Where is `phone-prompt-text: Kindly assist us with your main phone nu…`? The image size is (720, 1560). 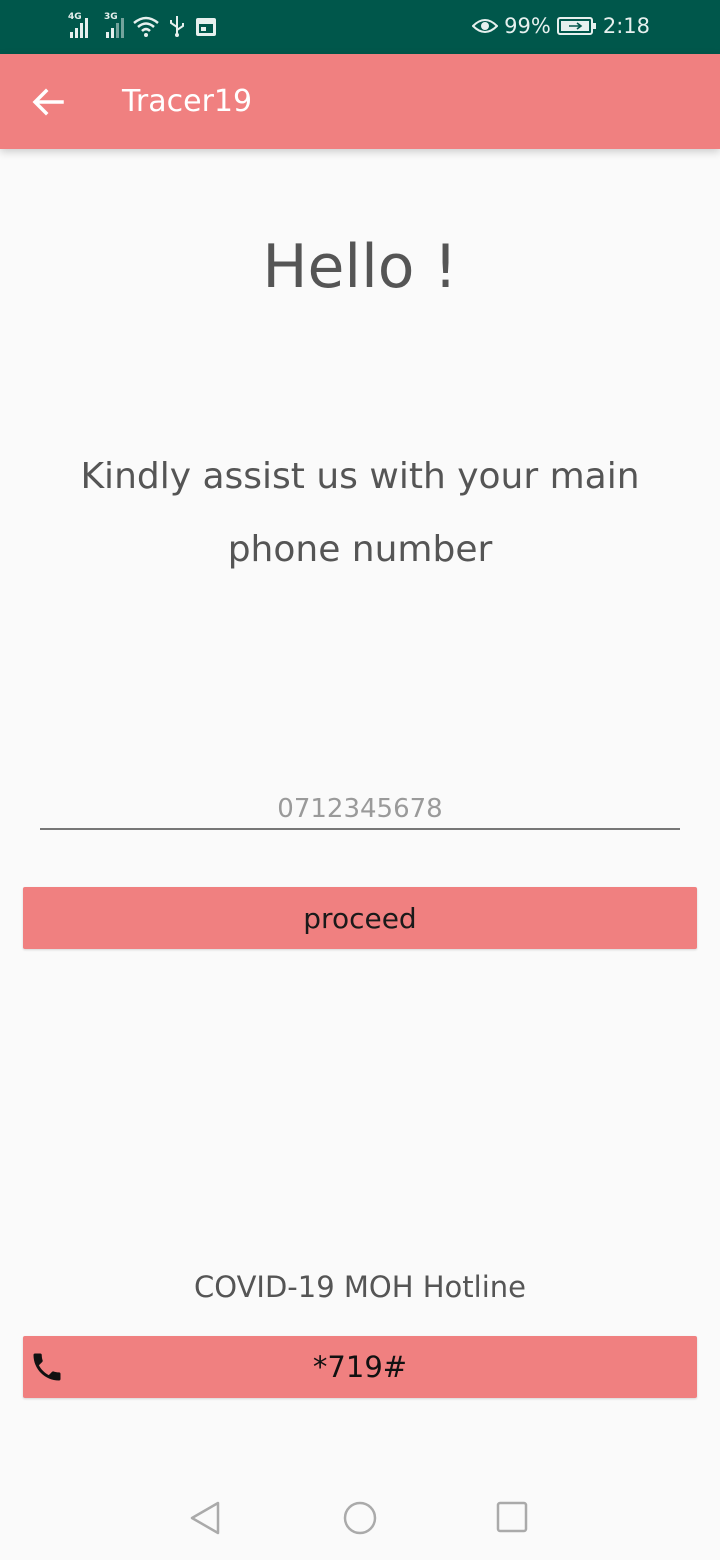 phone-prompt-text: Kindly assist us with your main phone nu… is located at coordinates (360, 513).